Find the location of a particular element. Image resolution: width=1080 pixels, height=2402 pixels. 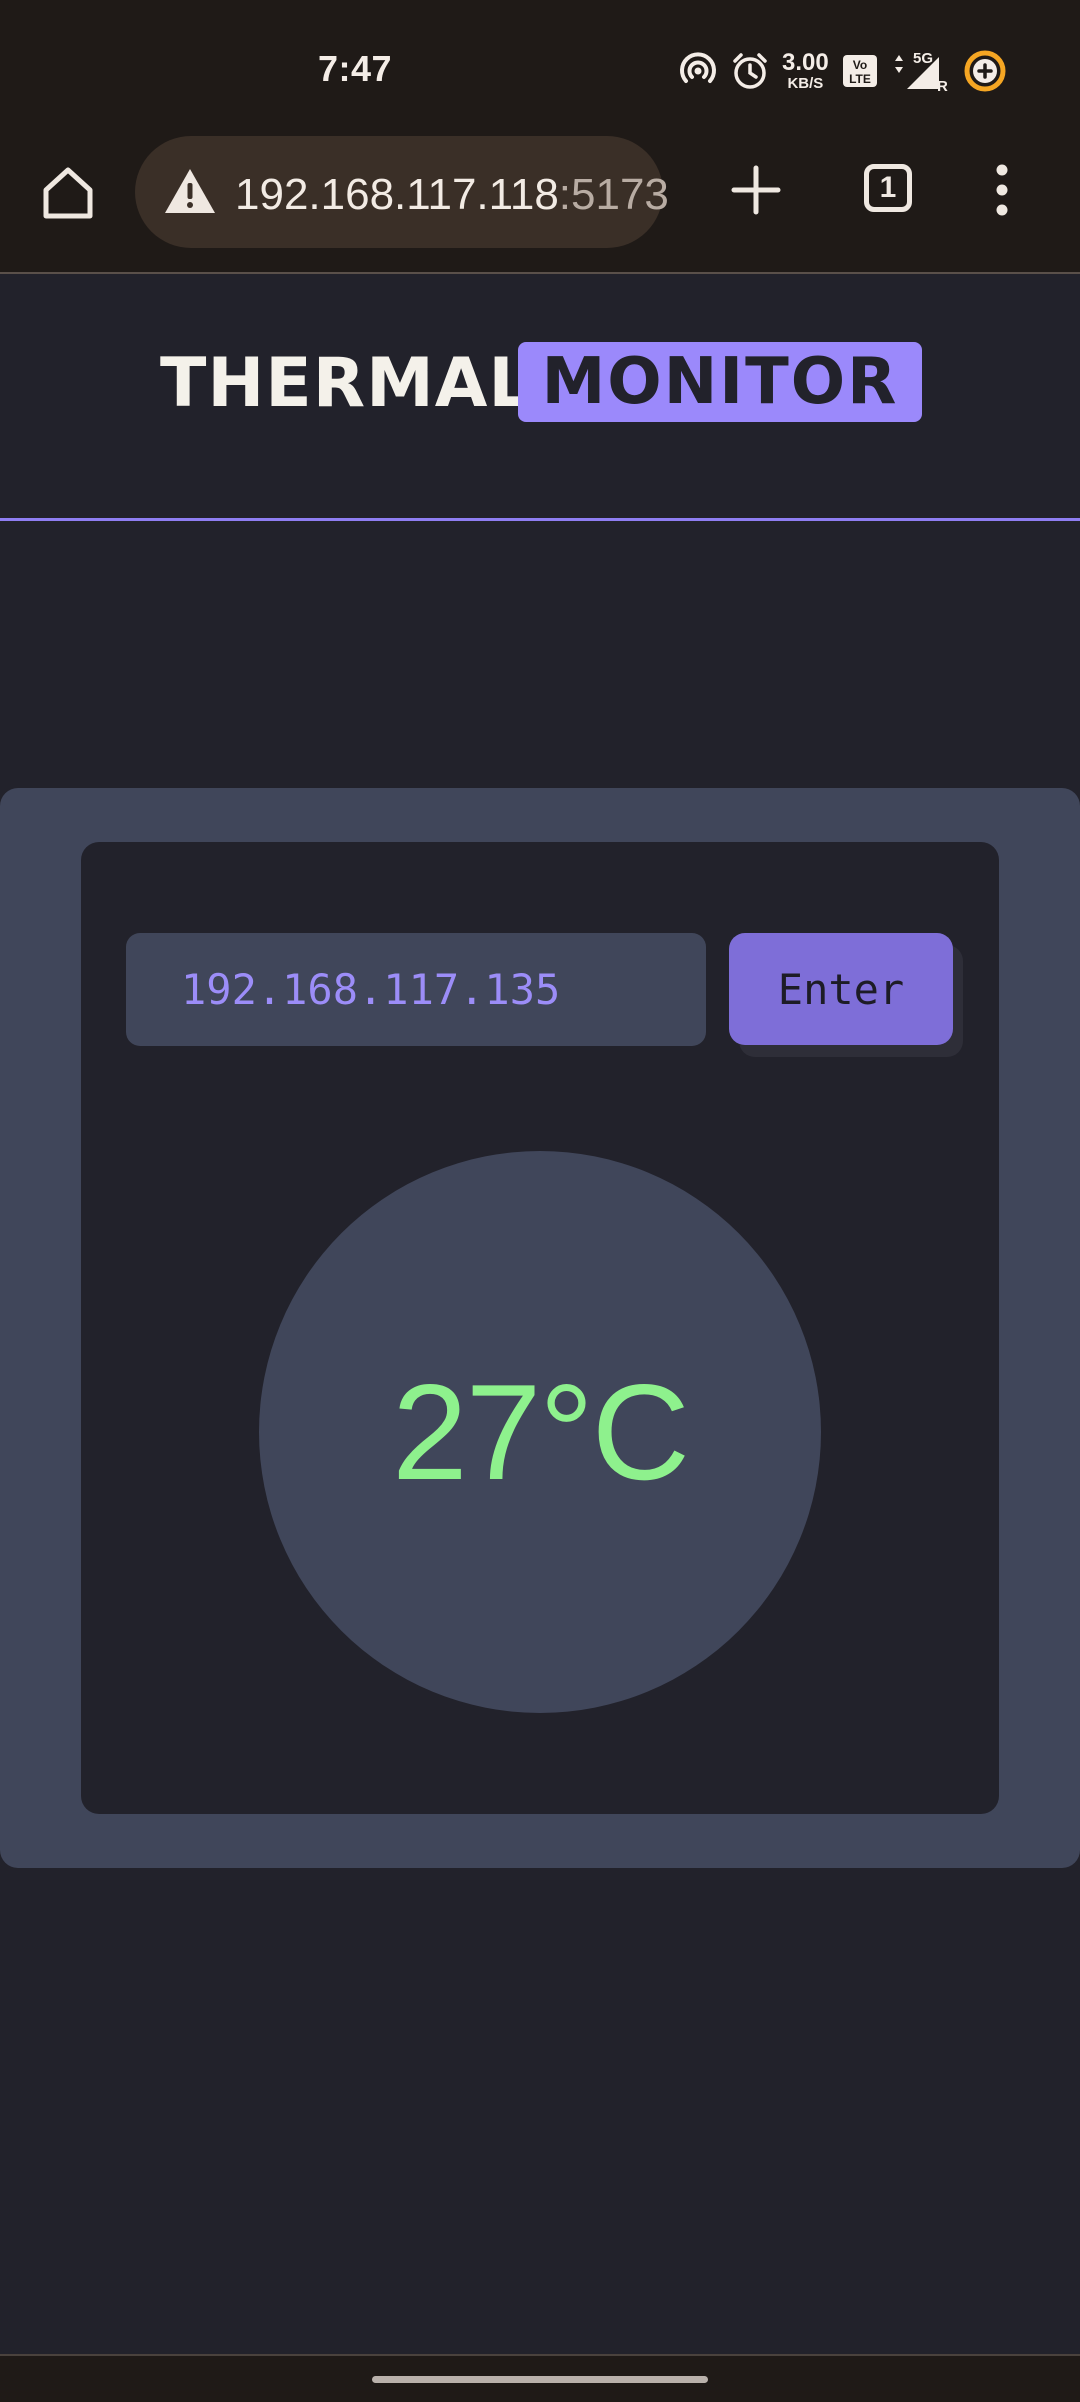

navigation-bar is located at coordinates (540, 2378).